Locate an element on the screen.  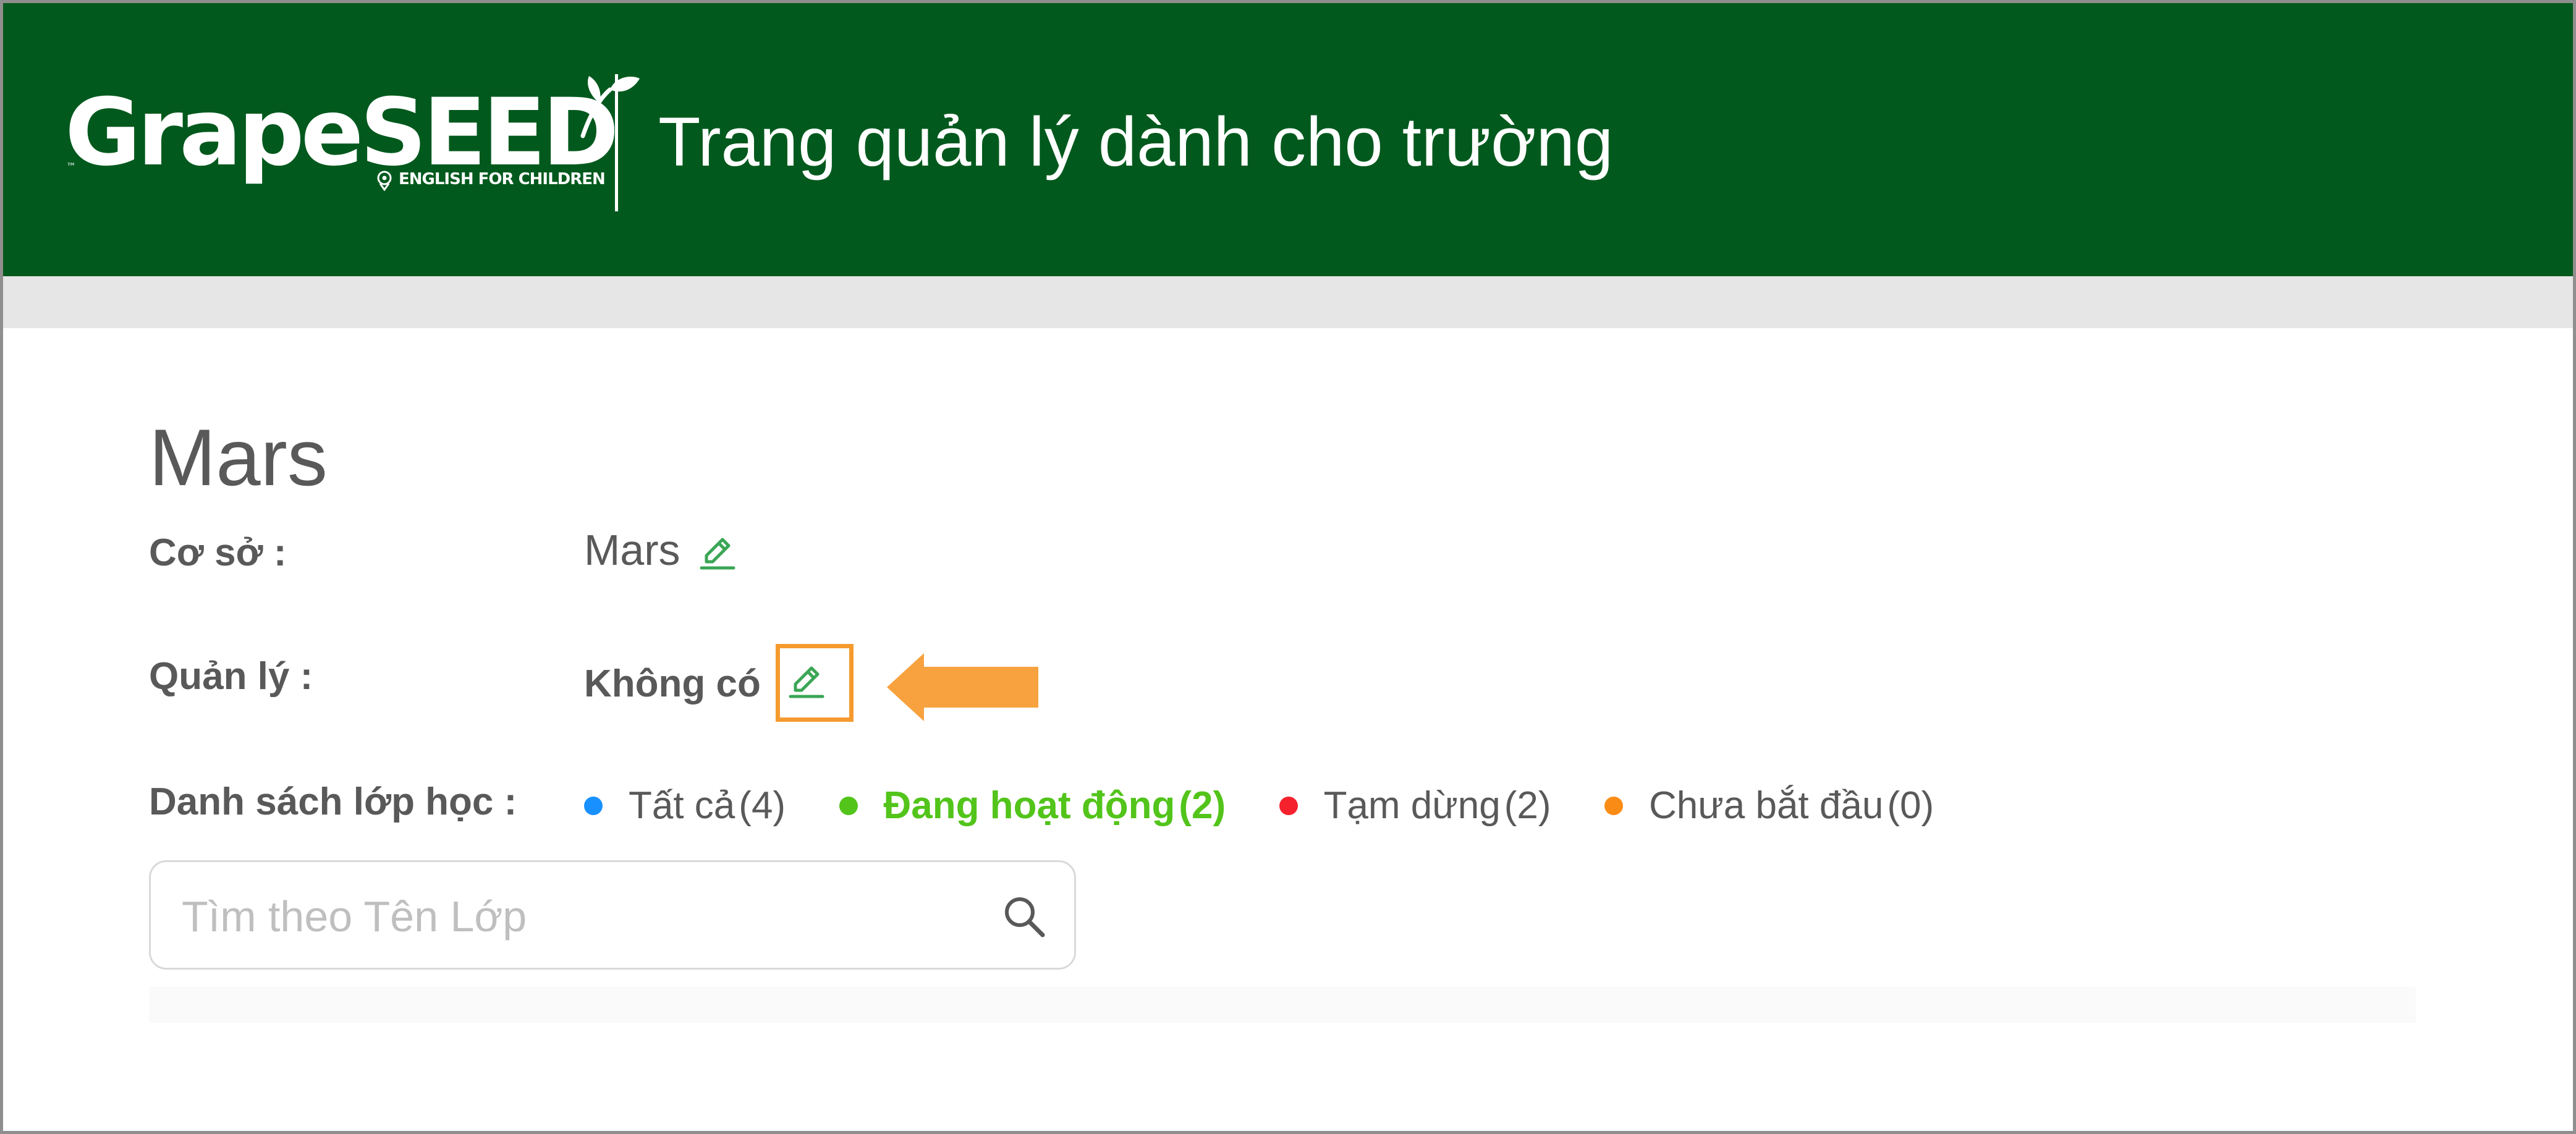
status-dot-blue-icon is located at coordinates (593, 806).